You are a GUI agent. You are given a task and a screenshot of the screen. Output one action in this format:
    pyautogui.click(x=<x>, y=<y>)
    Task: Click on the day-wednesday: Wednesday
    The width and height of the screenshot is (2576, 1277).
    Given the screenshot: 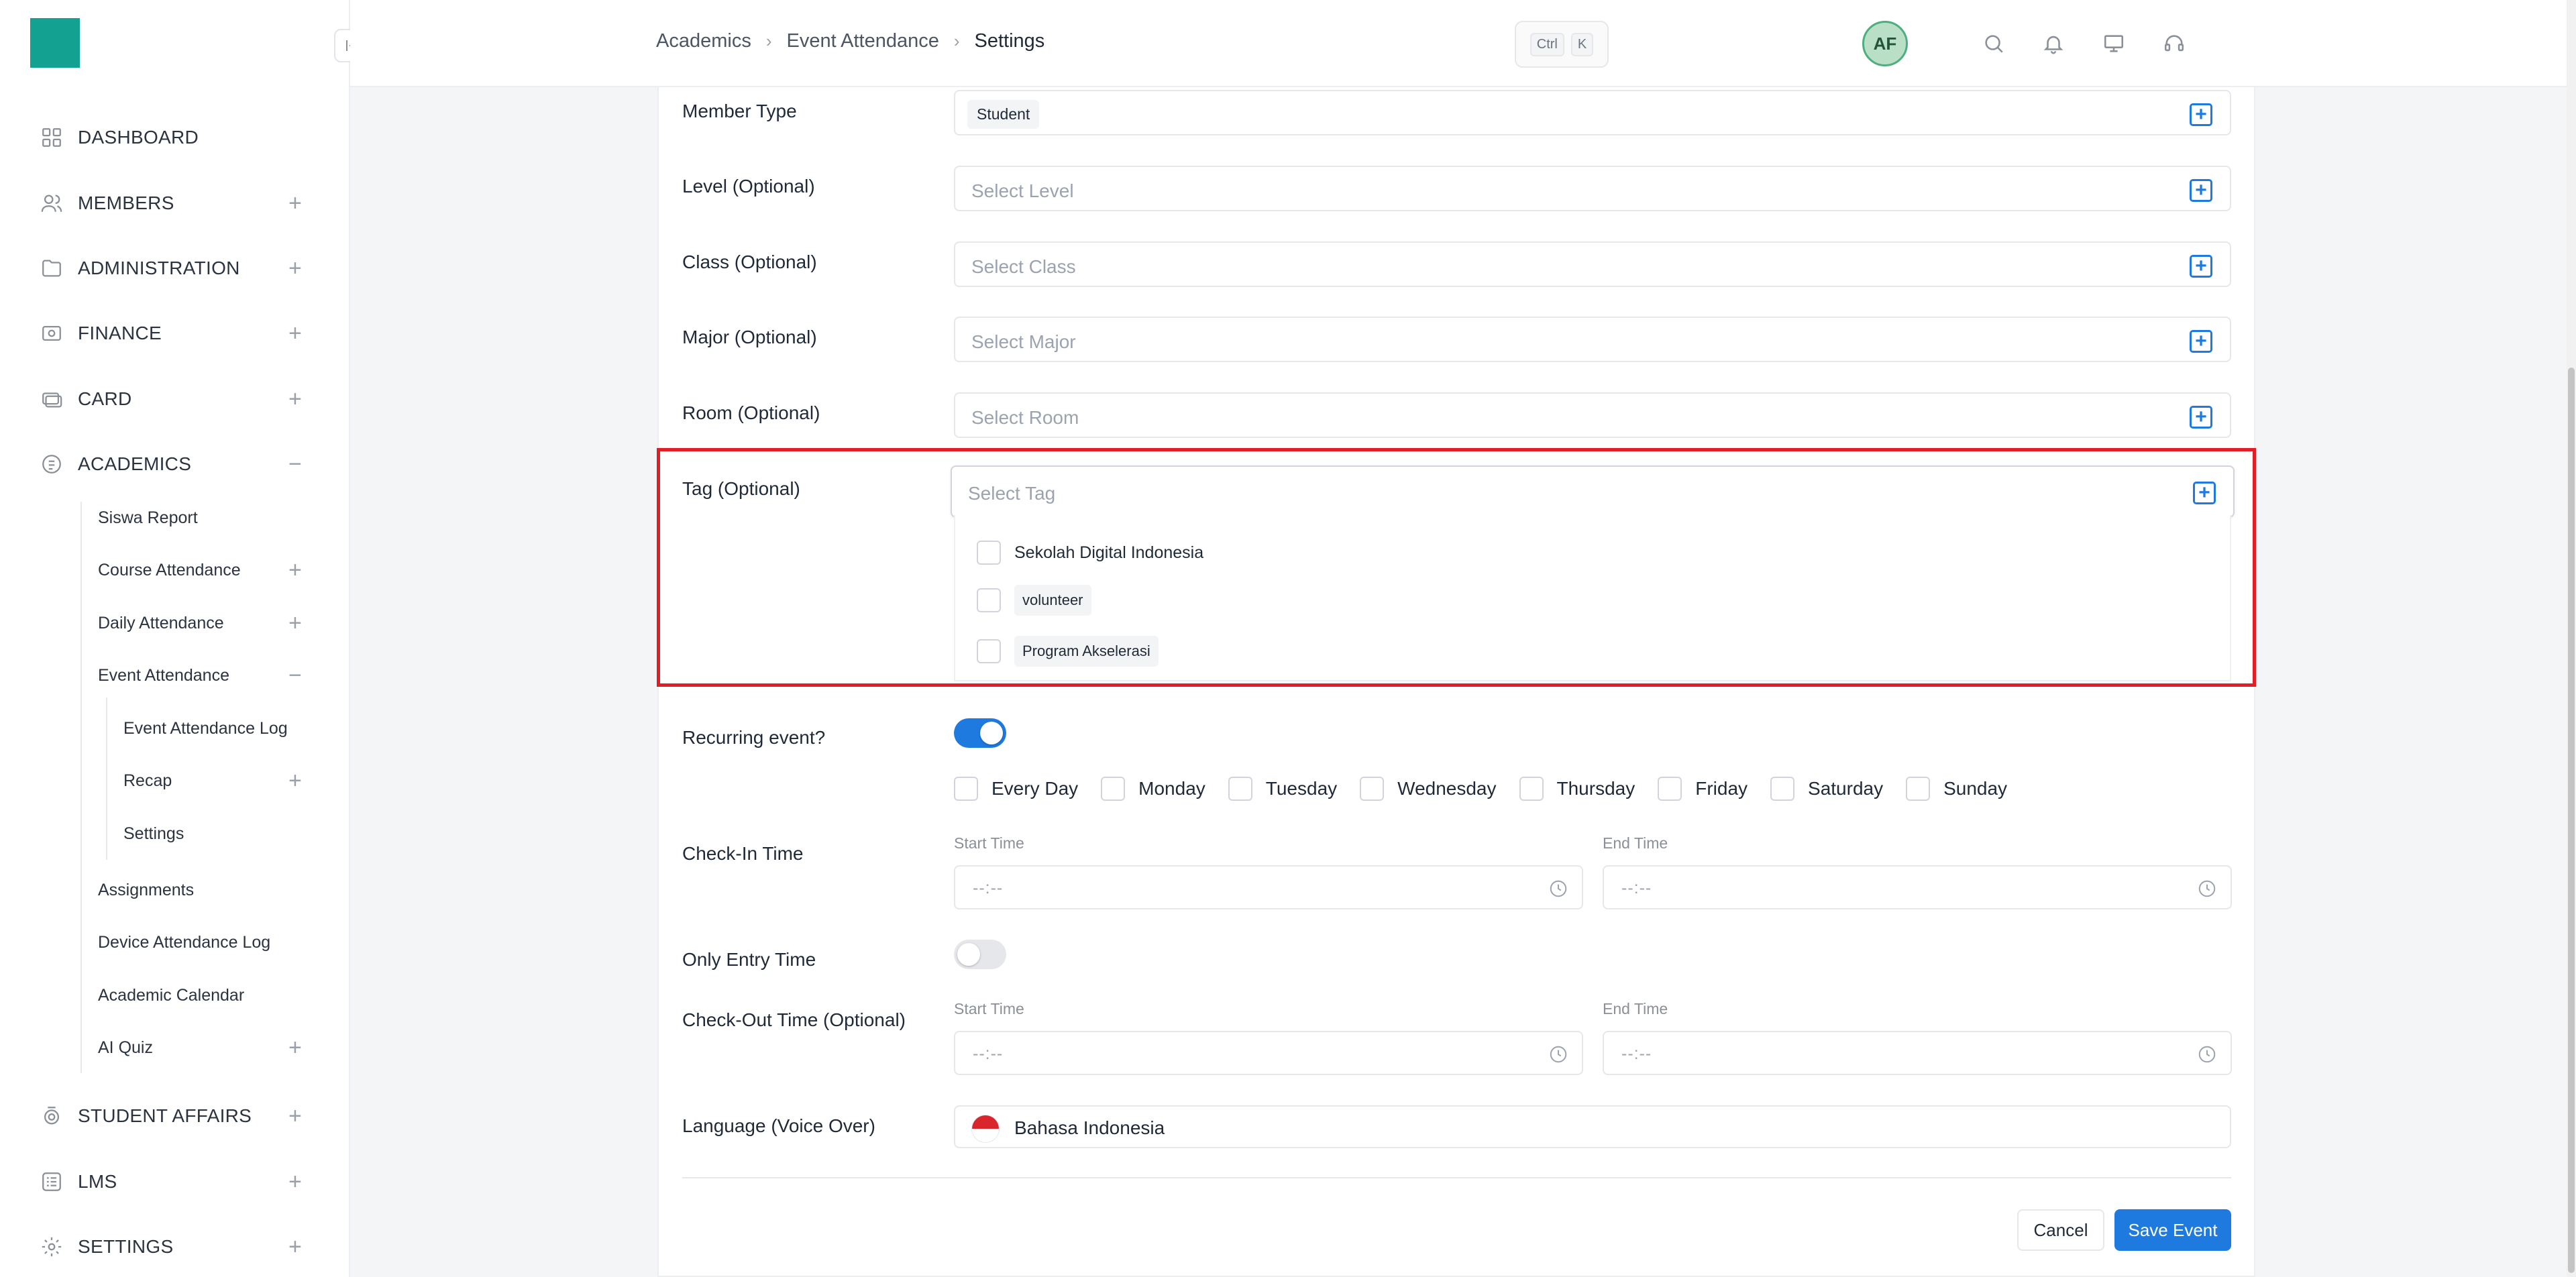 What is the action you would take?
    pyautogui.click(x=1428, y=789)
    